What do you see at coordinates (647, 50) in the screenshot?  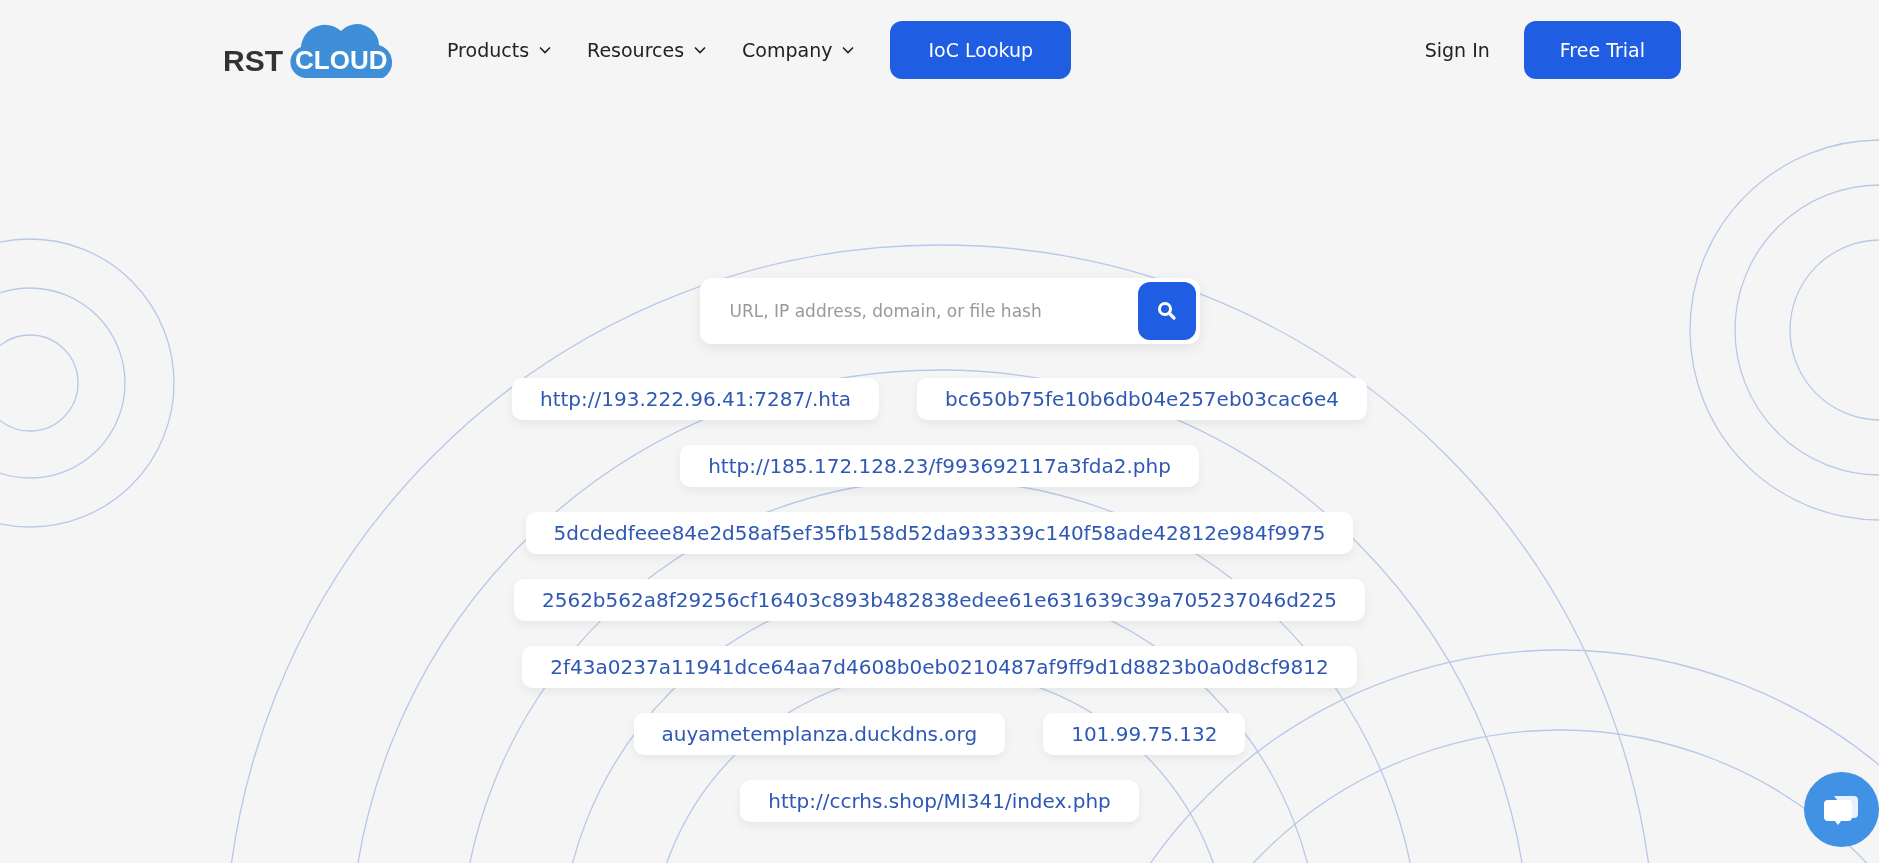 I see `nav-menu: Resources` at bounding box center [647, 50].